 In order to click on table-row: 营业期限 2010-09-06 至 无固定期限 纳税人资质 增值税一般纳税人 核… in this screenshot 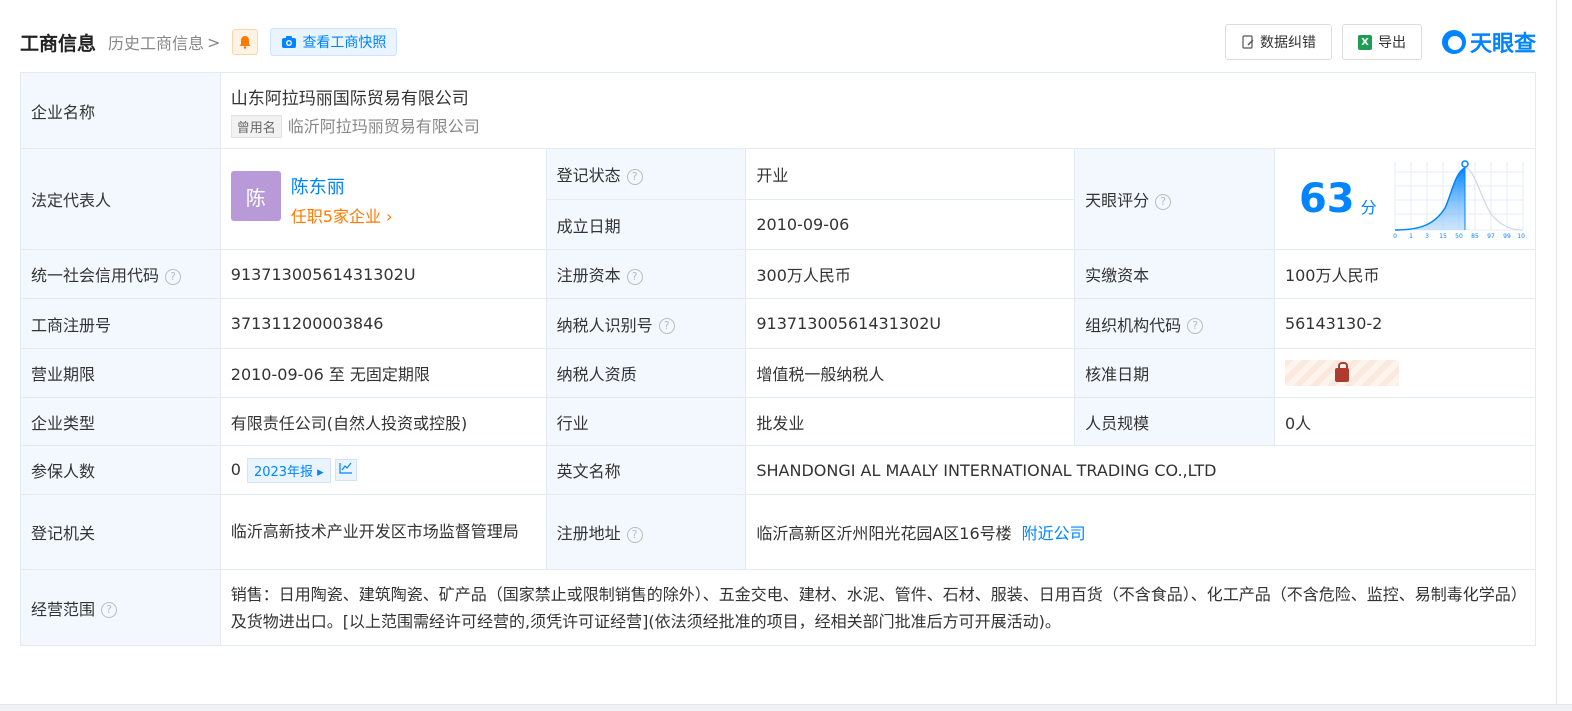, I will do `click(778, 373)`.